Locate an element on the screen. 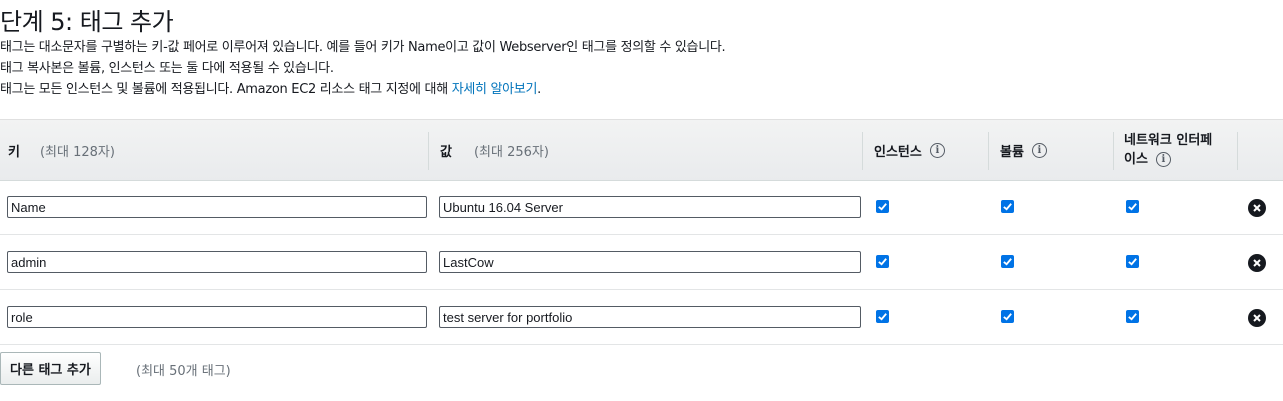 This screenshot has width=1283, height=401. column-header-instances: 인스턴스 i is located at coordinates (909, 150).